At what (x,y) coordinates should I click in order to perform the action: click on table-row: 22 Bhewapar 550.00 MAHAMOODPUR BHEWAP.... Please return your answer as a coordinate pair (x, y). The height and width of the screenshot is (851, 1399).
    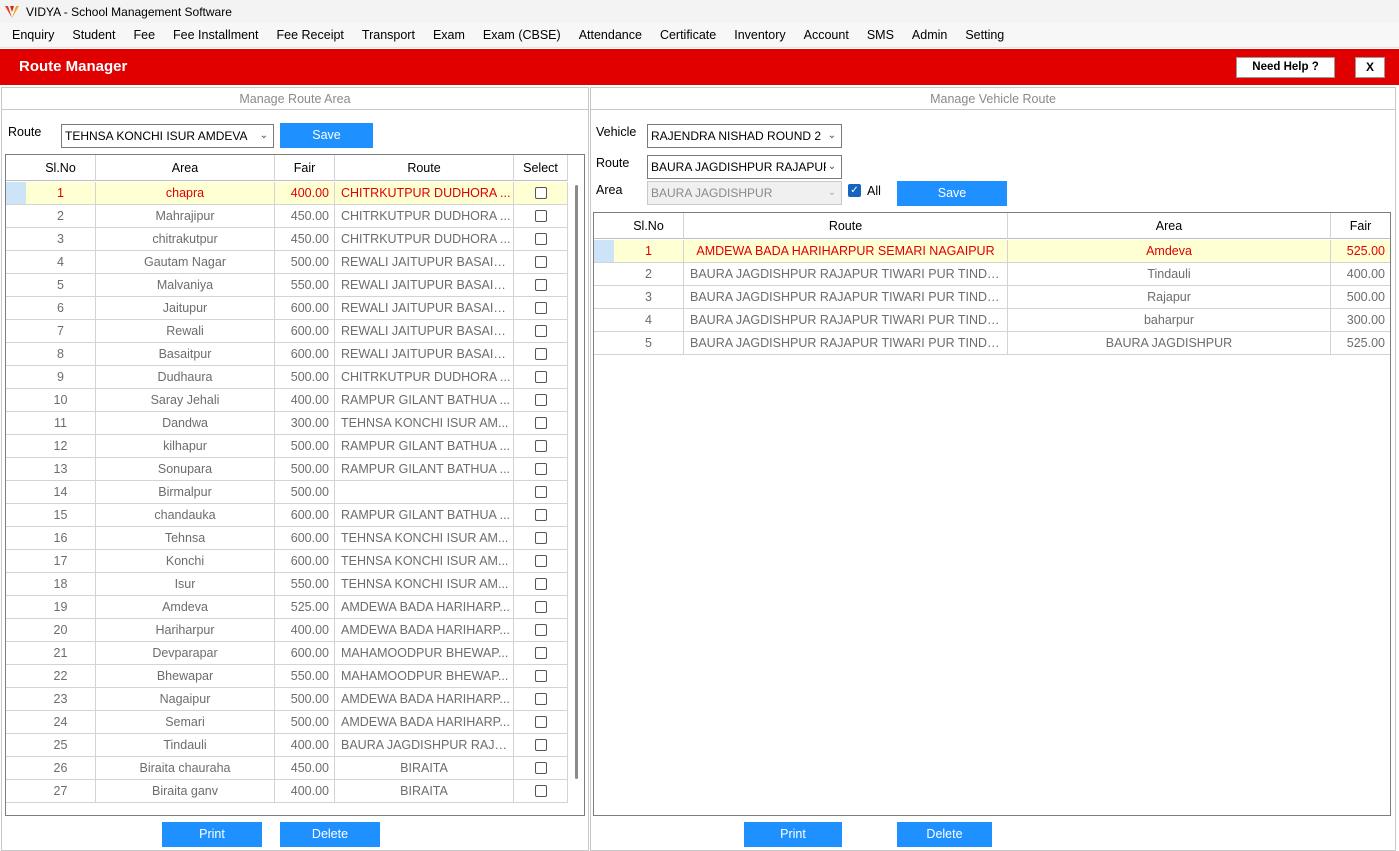
    Looking at the image, I should click on (287, 676).